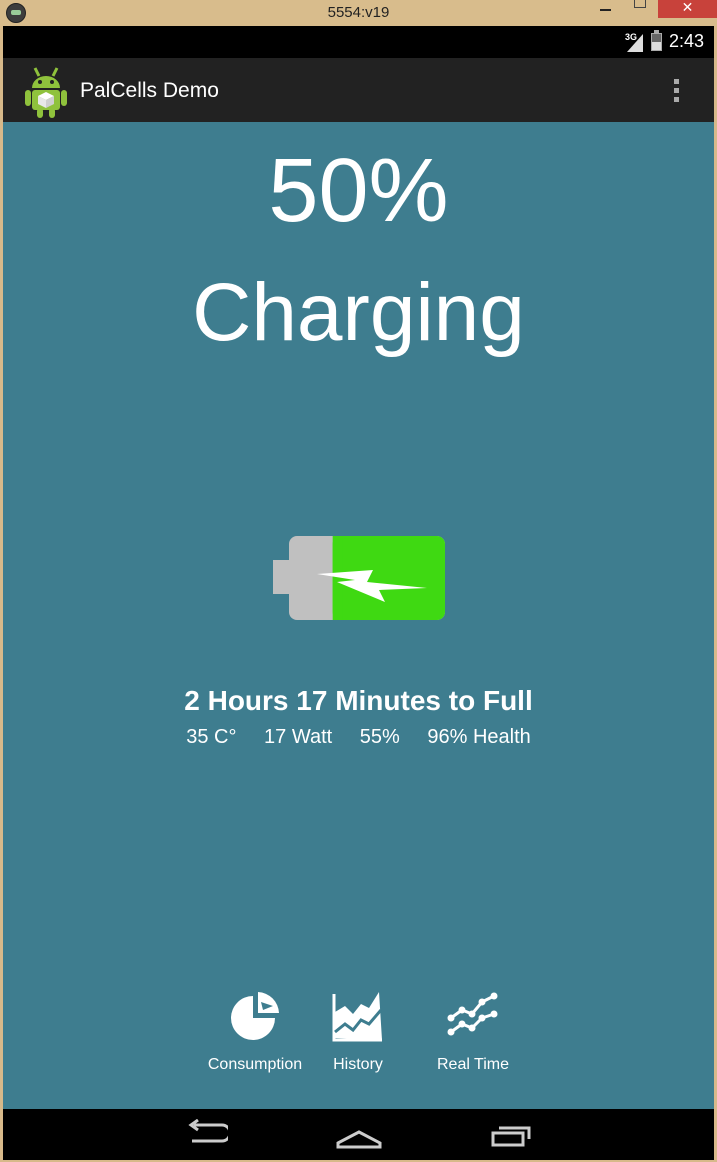 This screenshot has width=717, height=1162. Describe the element at coordinates (687, 41) in the screenshot. I see `status-clock: 2:43` at that location.